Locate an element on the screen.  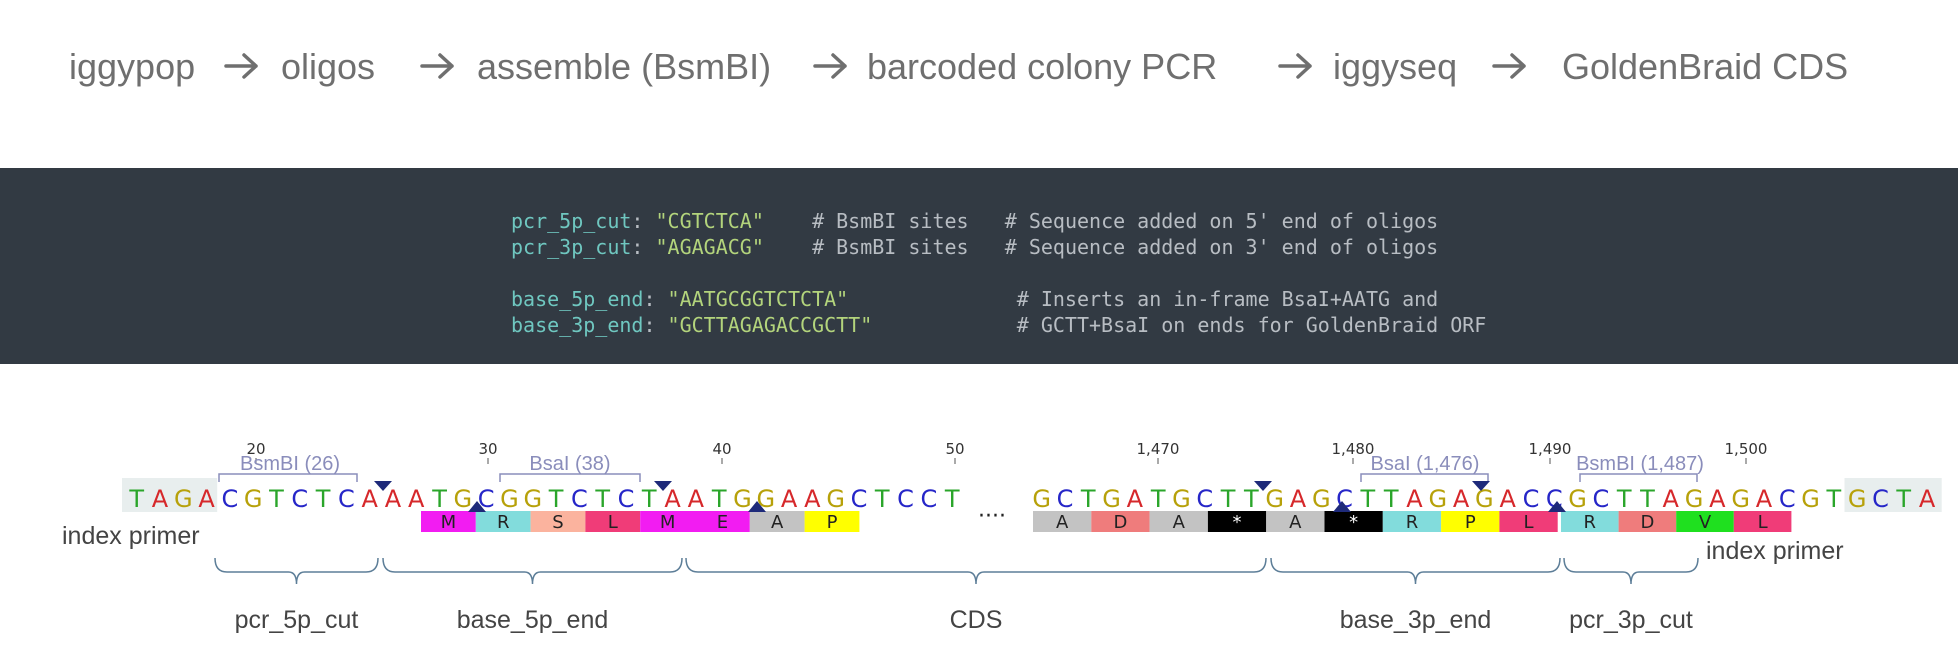
aa-left: L is located at coordinates (613, 522).